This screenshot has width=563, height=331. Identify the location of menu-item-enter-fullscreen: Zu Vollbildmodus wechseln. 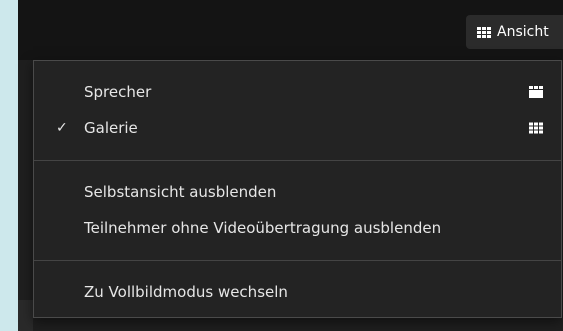
(297, 292).